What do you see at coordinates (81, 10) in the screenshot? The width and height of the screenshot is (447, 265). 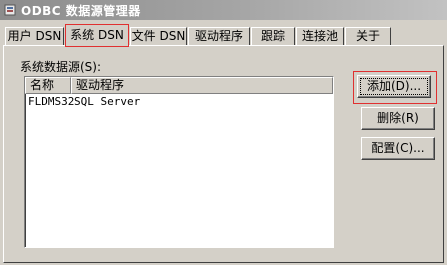 I see `window-title: ODBC 数据源管理器` at bounding box center [81, 10].